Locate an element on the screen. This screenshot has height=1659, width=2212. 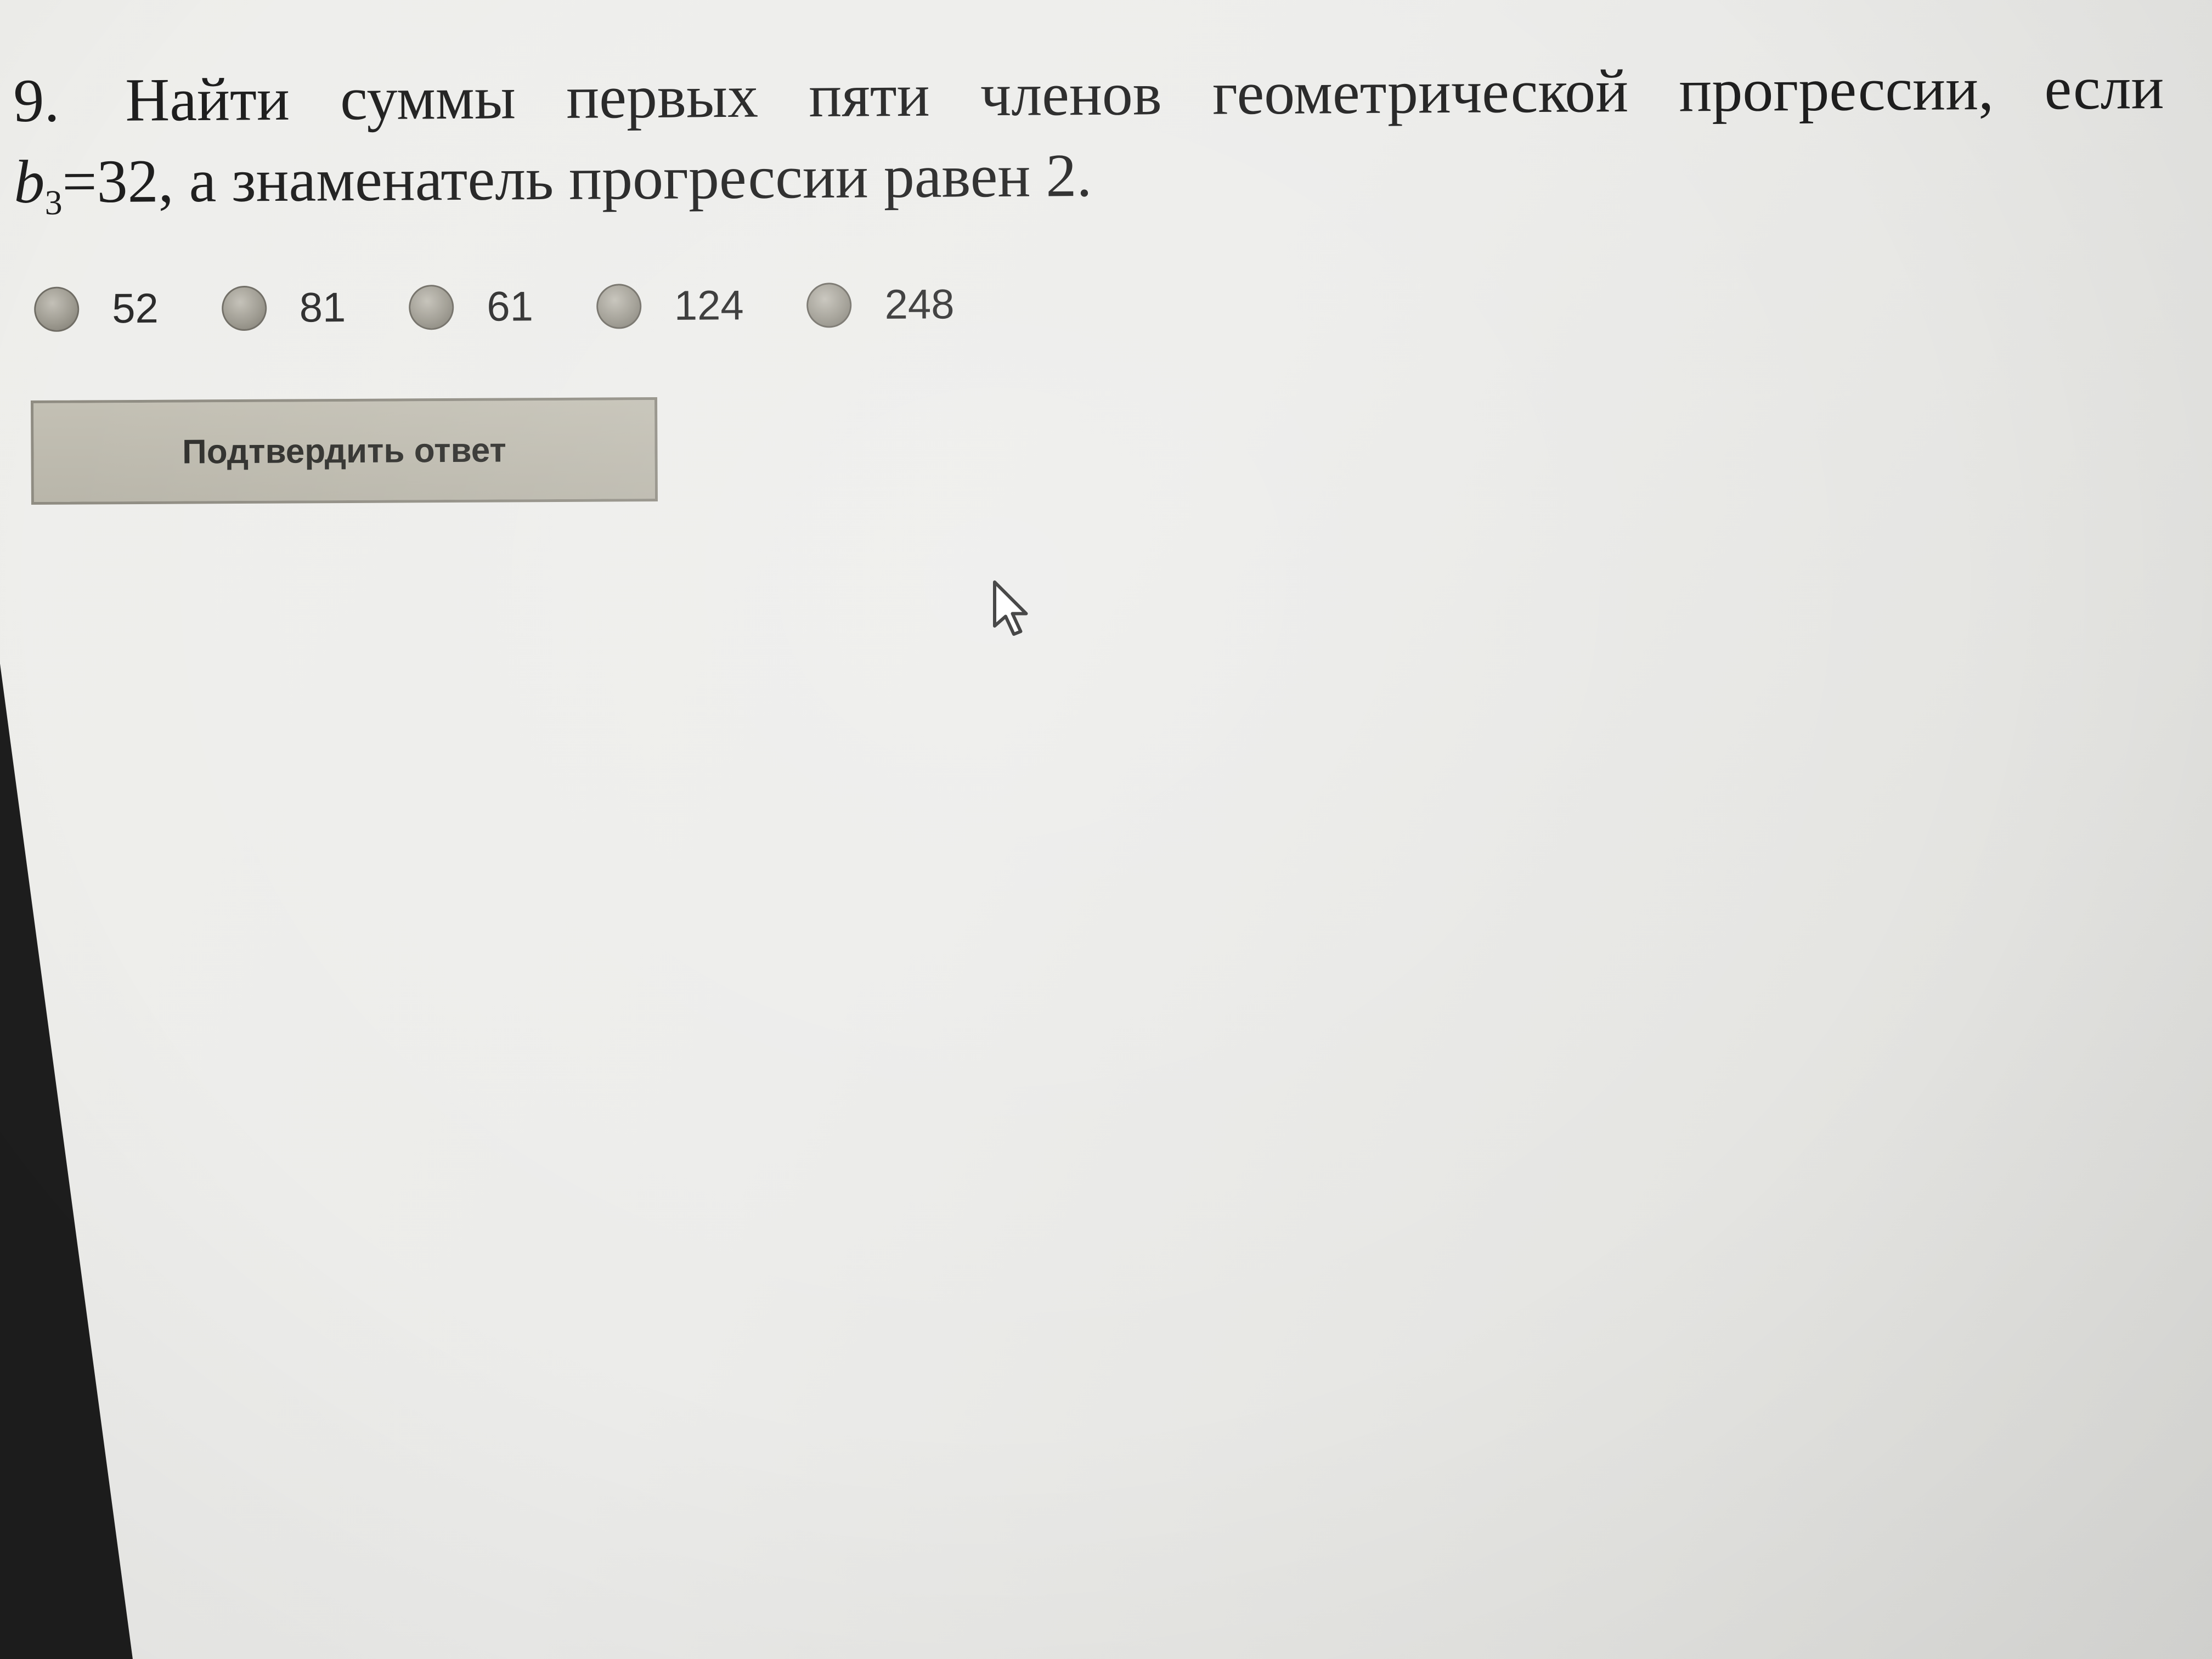
answer-options: 52 81 61 124 248 is located at coordinates (526, 307).